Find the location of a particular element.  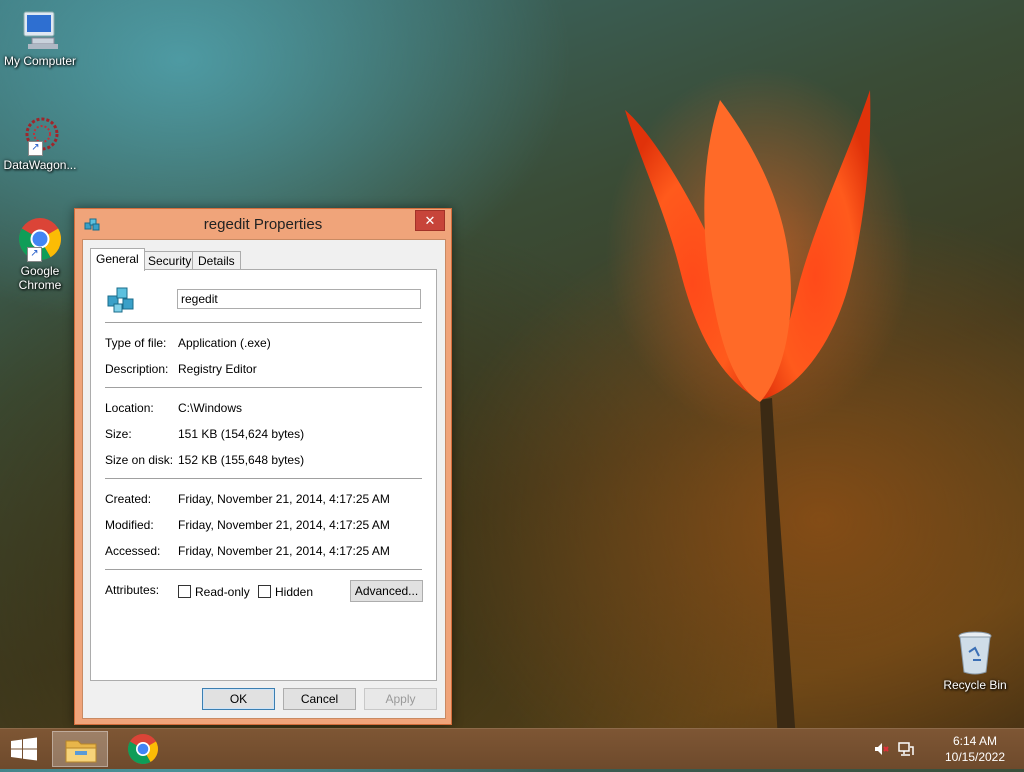

modified-label: Modified: is located at coordinates (129, 525).